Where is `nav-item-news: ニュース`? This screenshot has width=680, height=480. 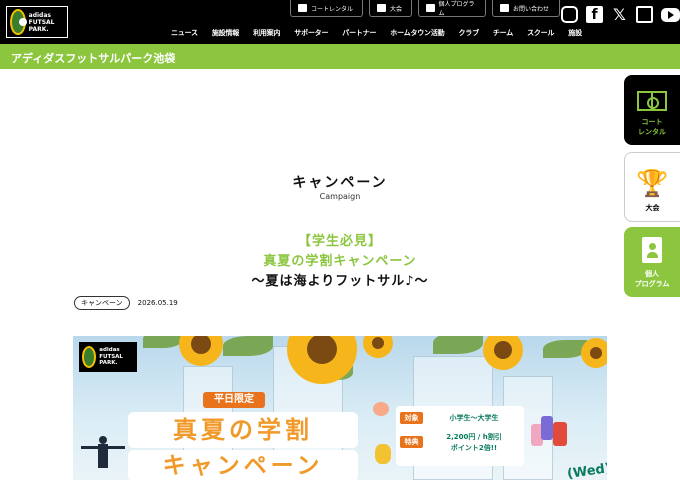 nav-item-news: ニュース is located at coordinates (184, 33).